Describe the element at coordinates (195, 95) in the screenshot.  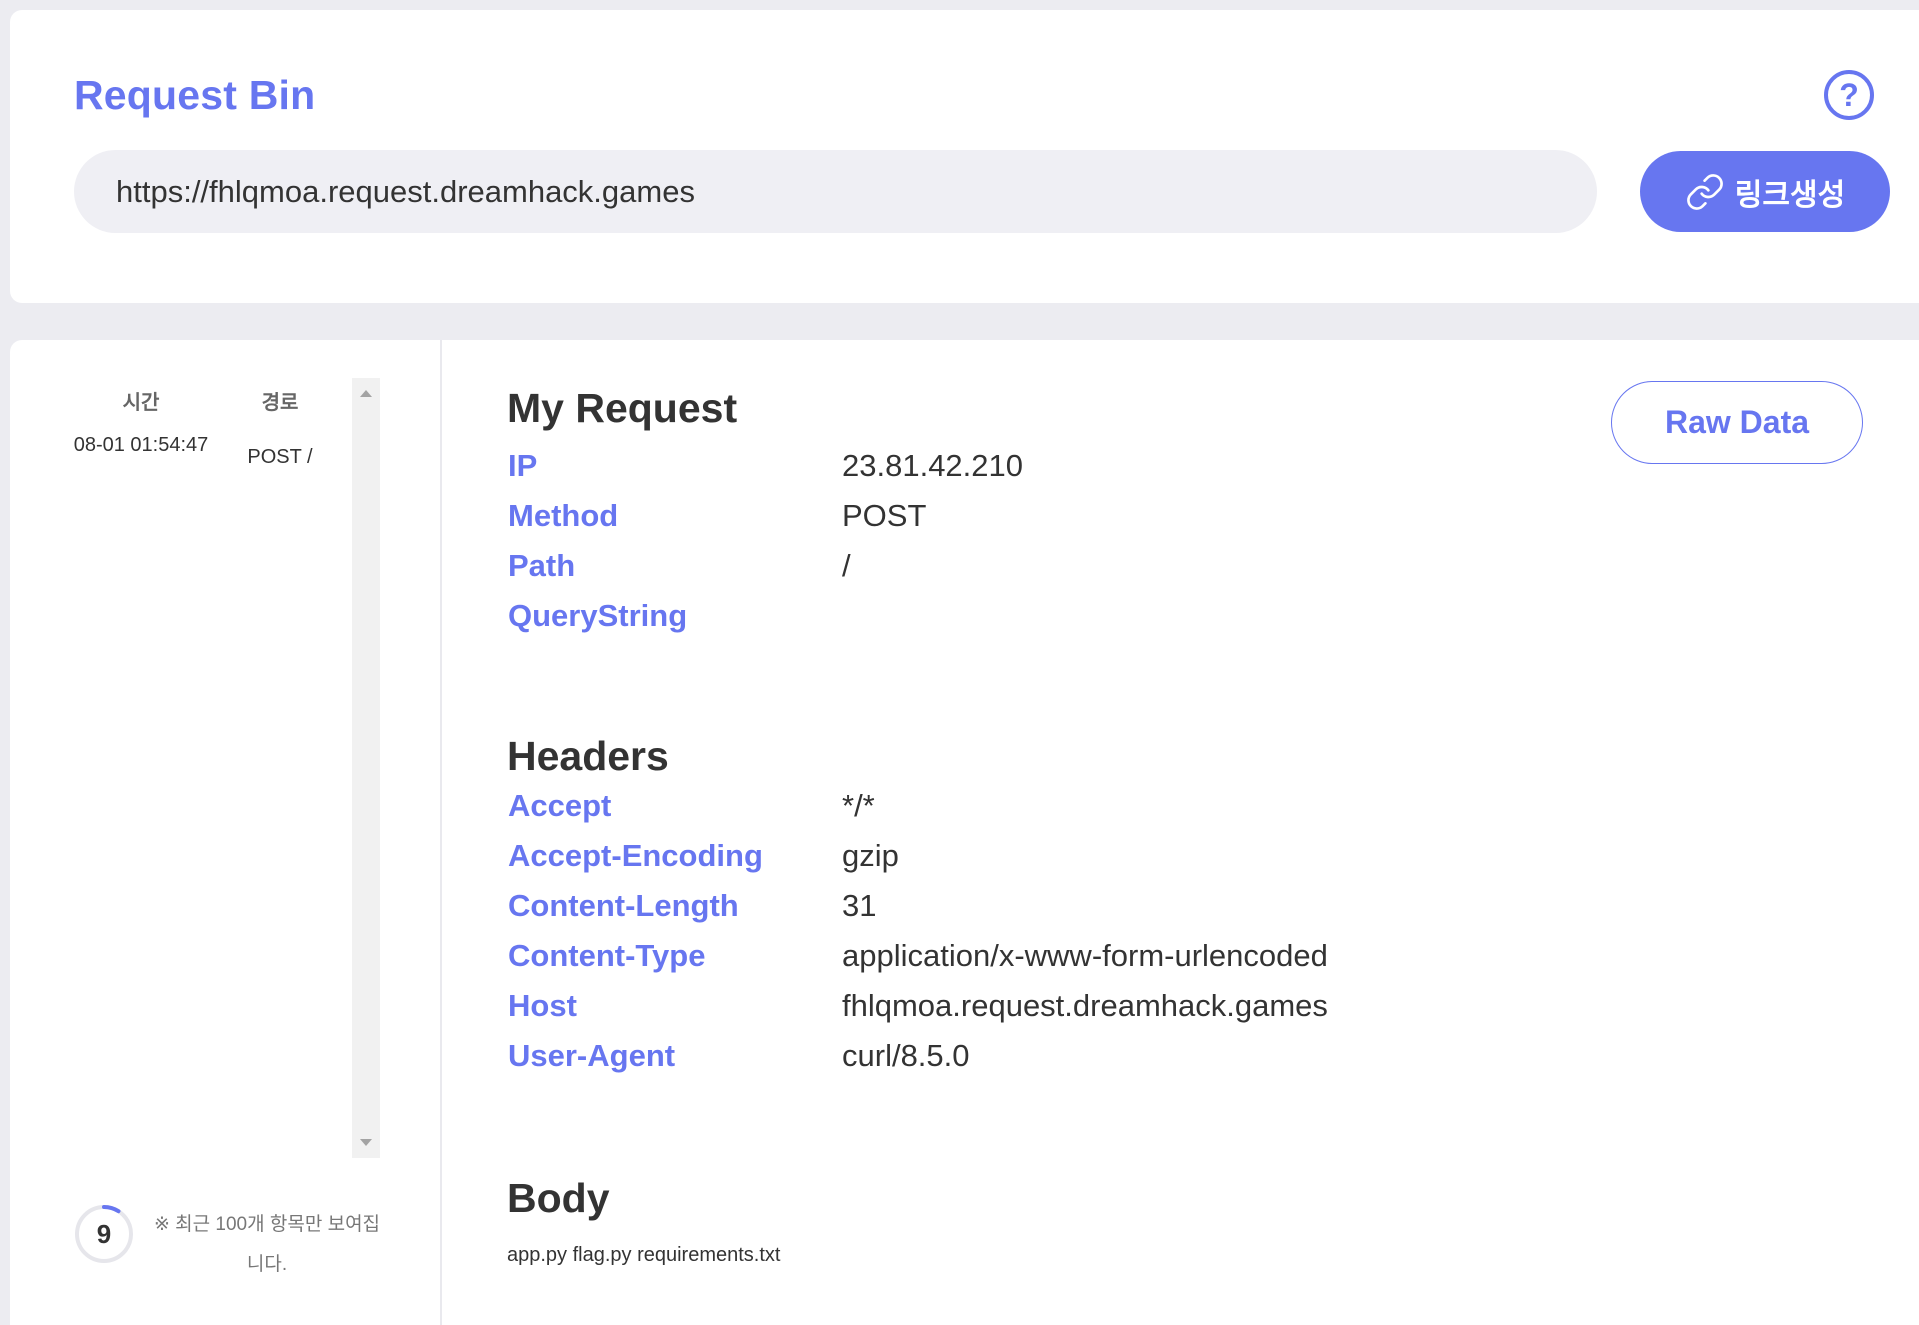
I see `app-title: Request Bin` at that location.